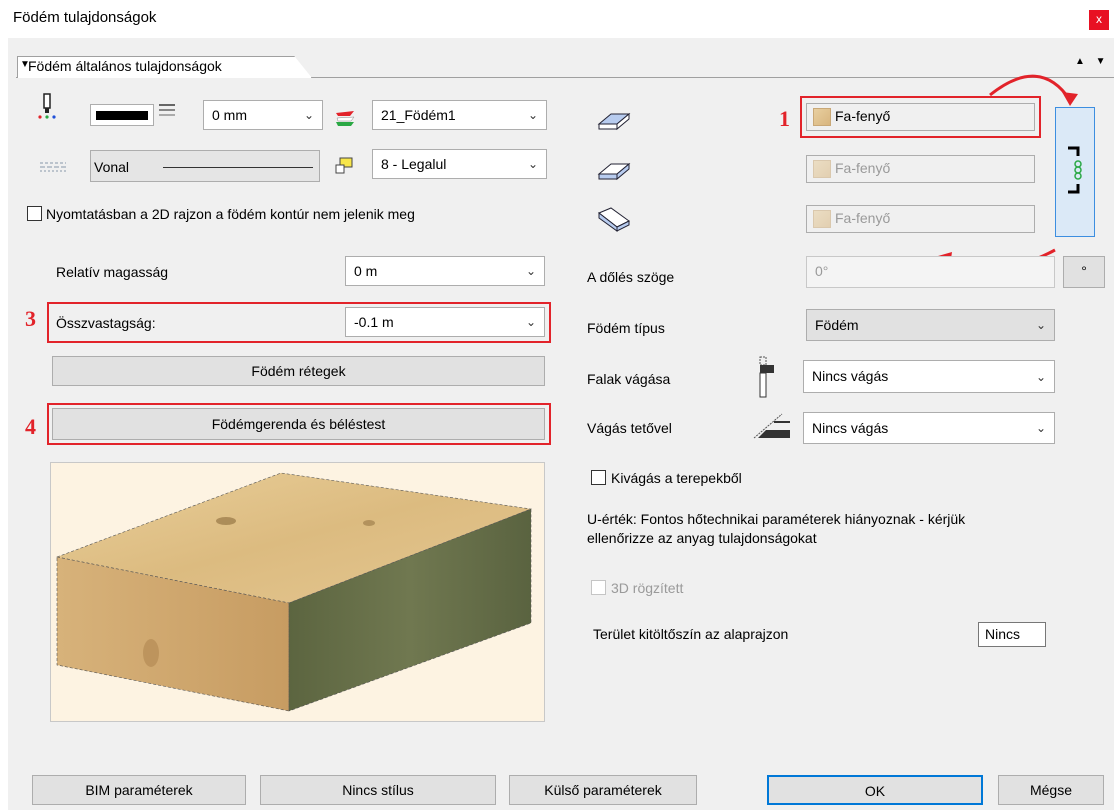 The image size is (1114, 810). Describe the element at coordinates (167, 110) in the screenshot. I see `line-thickness-icon` at that location.